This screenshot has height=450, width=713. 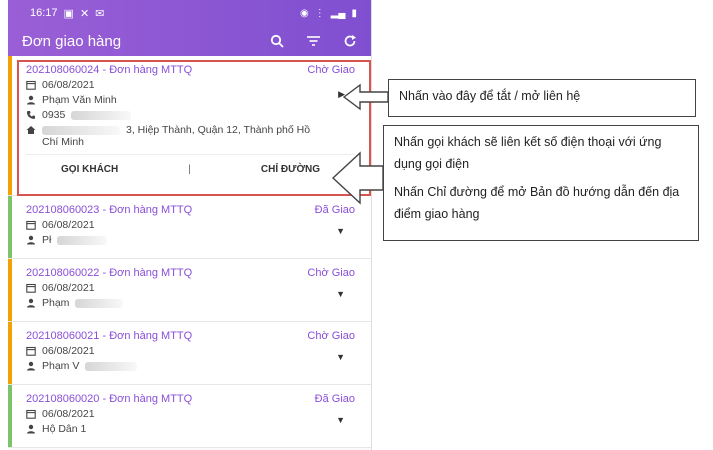 I want to click on home-icon, so click(x=31, y=130).